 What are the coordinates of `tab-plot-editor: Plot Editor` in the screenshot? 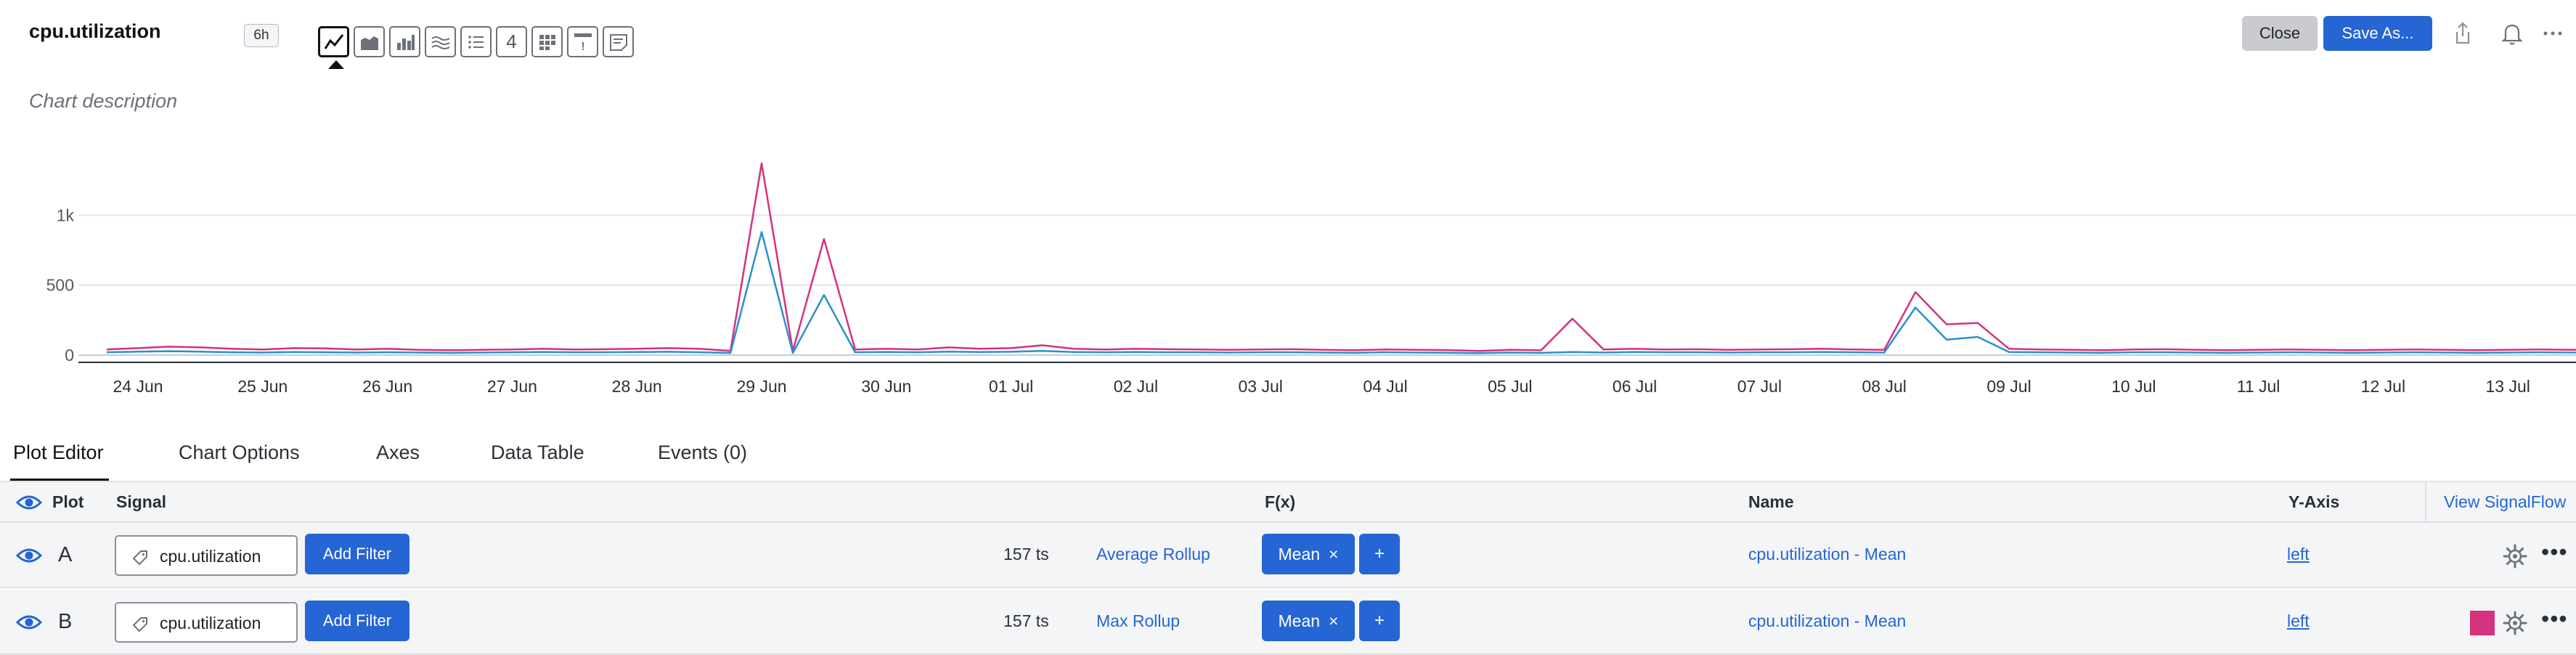 It's located at (58, 458).